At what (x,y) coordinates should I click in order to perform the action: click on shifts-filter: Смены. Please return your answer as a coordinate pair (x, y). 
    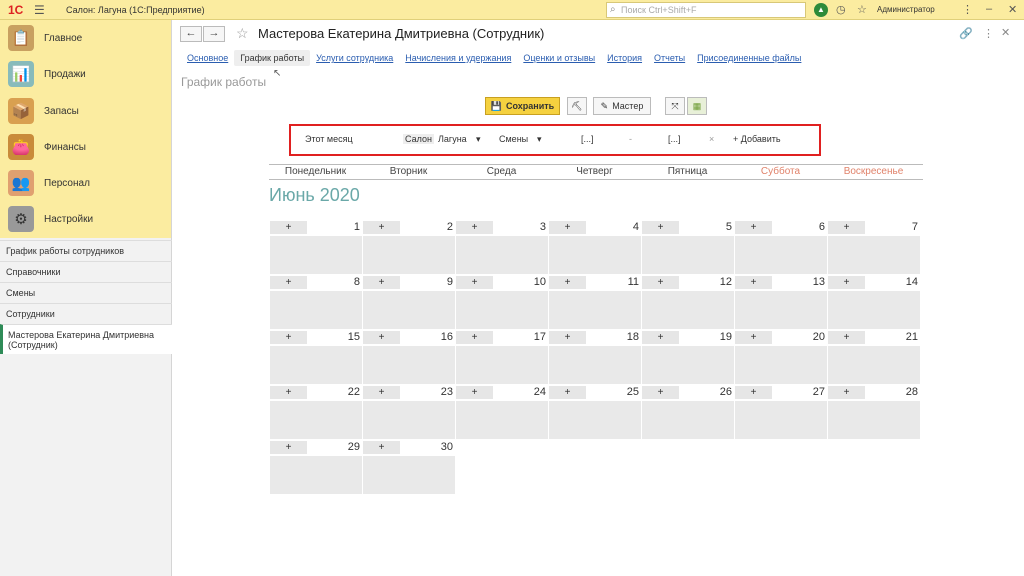
    Looking at the image, I should click on (513, 139).